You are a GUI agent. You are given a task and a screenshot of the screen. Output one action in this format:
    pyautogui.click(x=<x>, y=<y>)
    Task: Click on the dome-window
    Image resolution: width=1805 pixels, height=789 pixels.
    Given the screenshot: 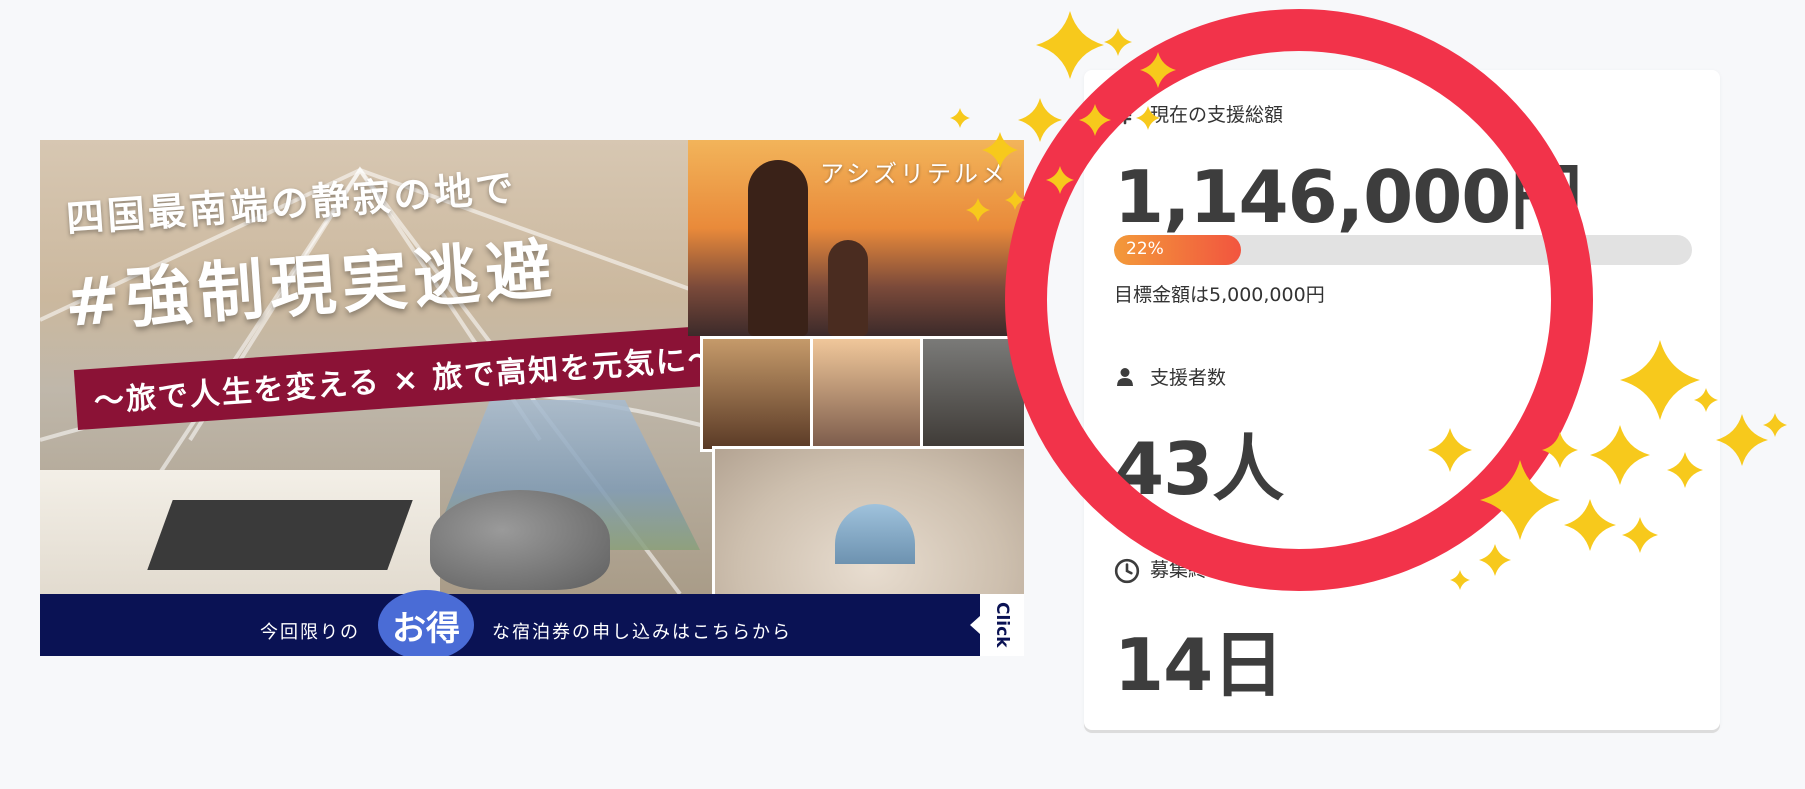 What is the action you would take?
    pyautogui.click(x=875, y=534)
    